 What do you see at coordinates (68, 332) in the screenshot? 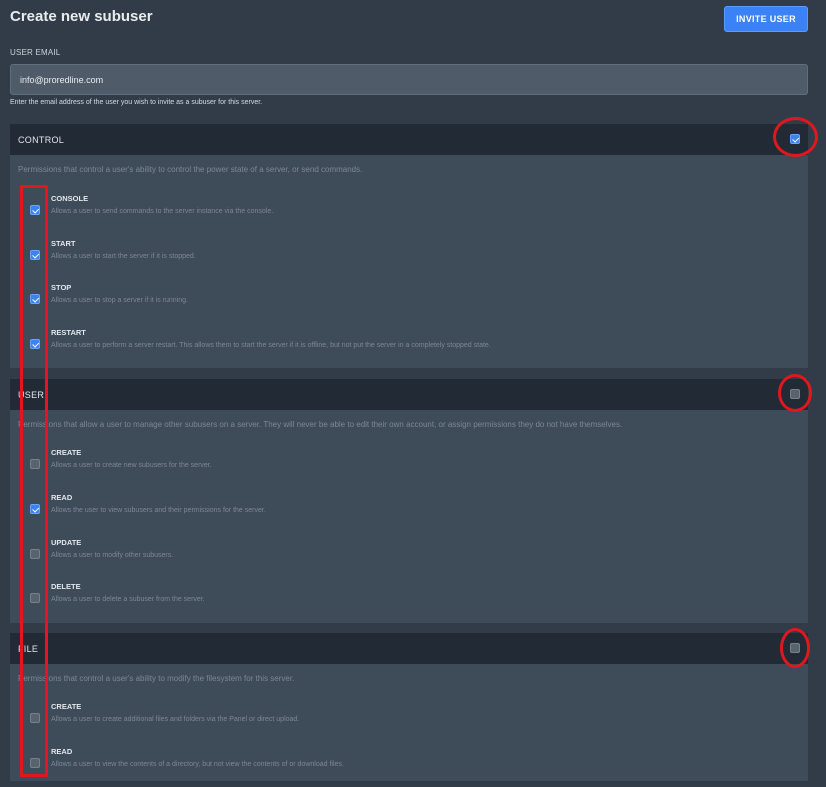
I see `permission-name: RESTART` at bounding box center [68, 332].